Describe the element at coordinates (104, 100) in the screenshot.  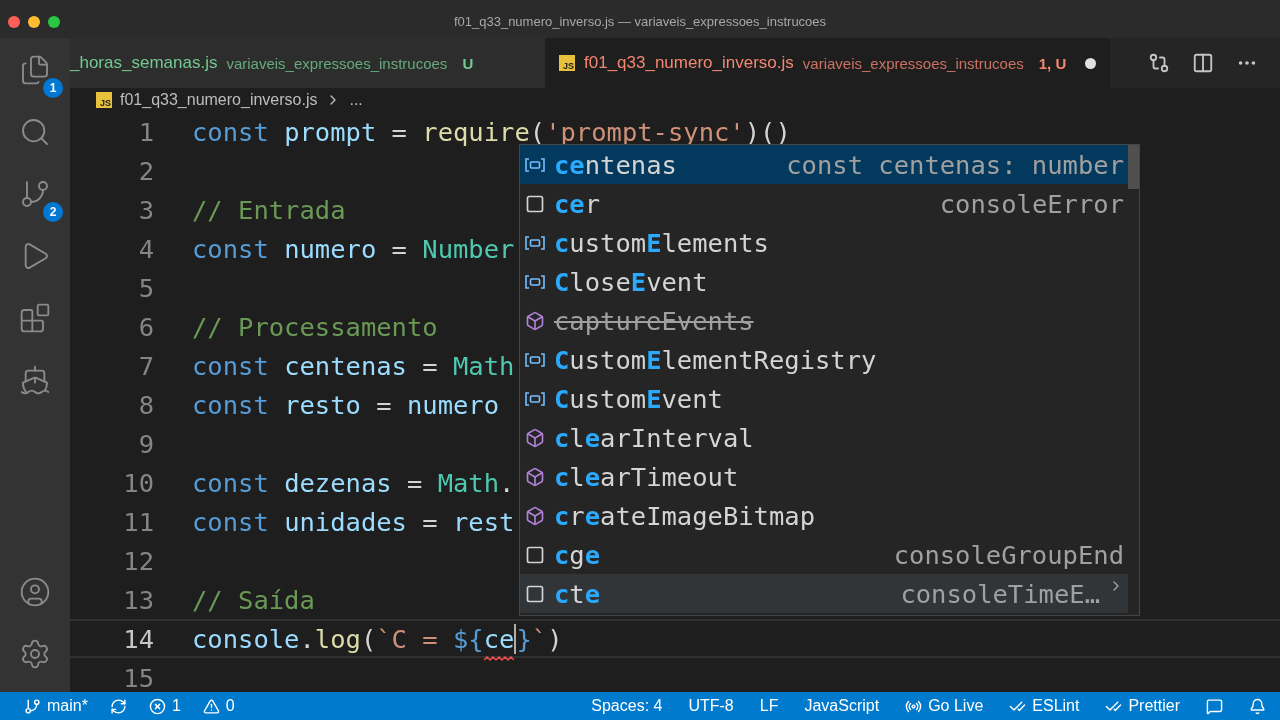
I see `js-file-icon: JS` at that location.